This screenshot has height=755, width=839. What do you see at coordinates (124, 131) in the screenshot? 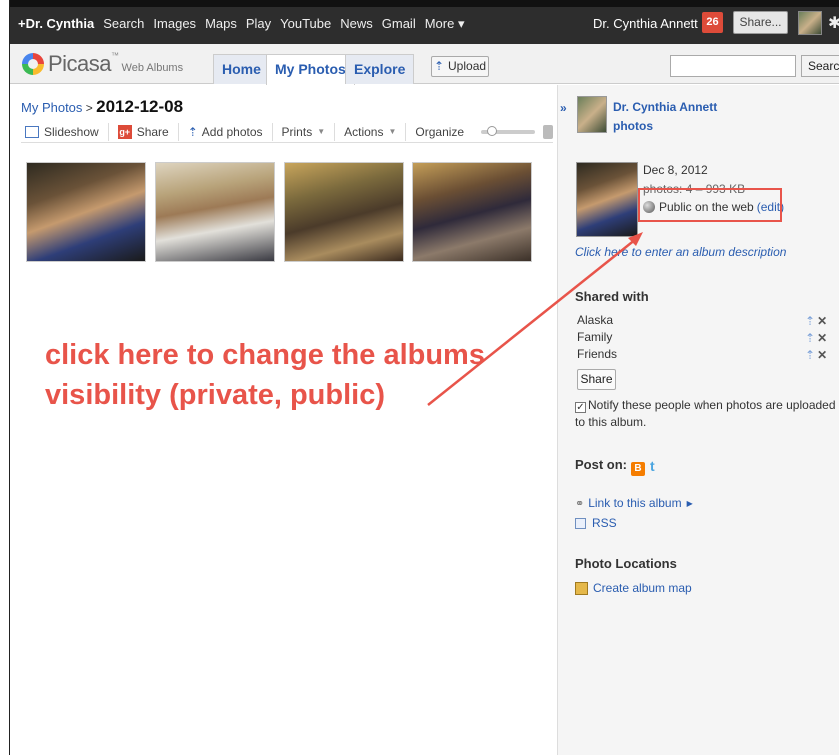
I see `google-plus-icon: g+` at bounding box center [124, 131].